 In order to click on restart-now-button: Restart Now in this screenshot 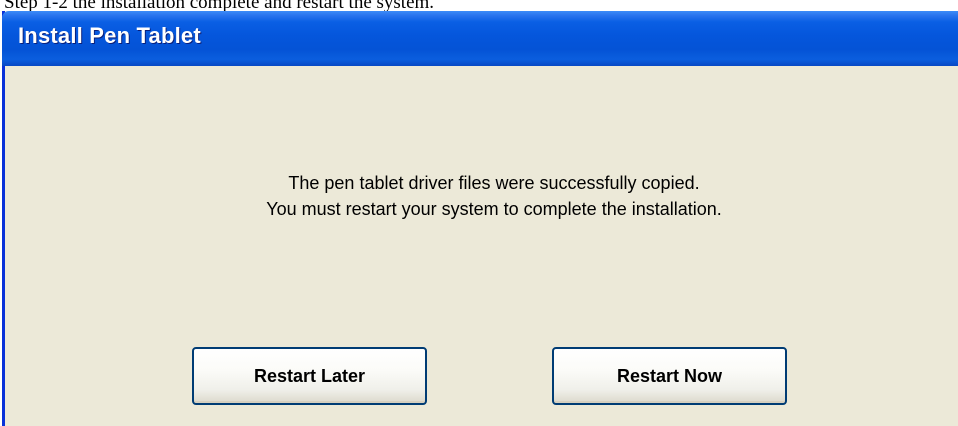, I will do `click(669, 376)`.